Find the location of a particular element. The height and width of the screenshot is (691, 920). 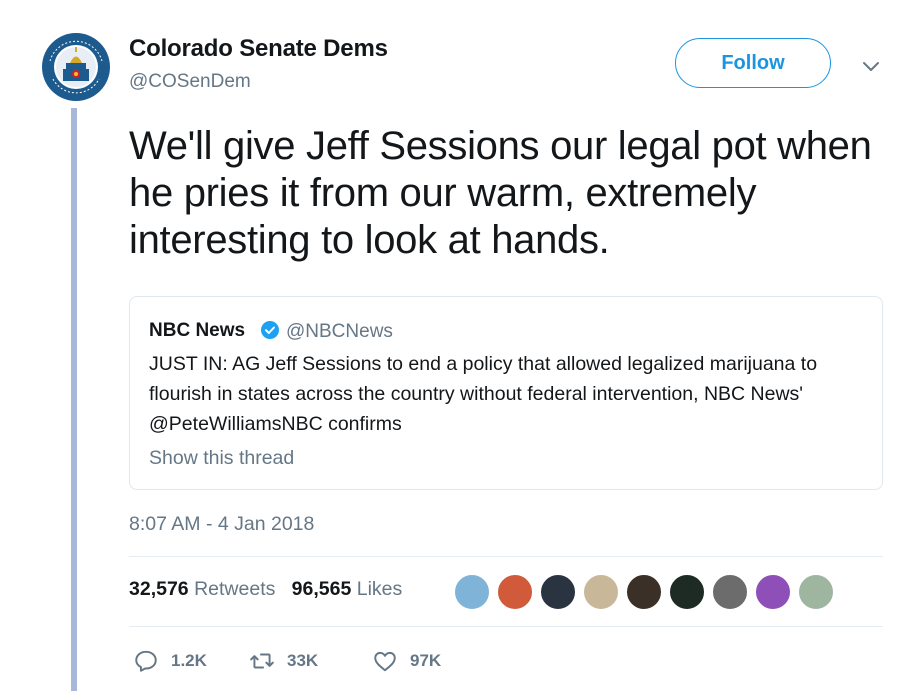

likes-label: Likes is located at coordinates (379, 589).